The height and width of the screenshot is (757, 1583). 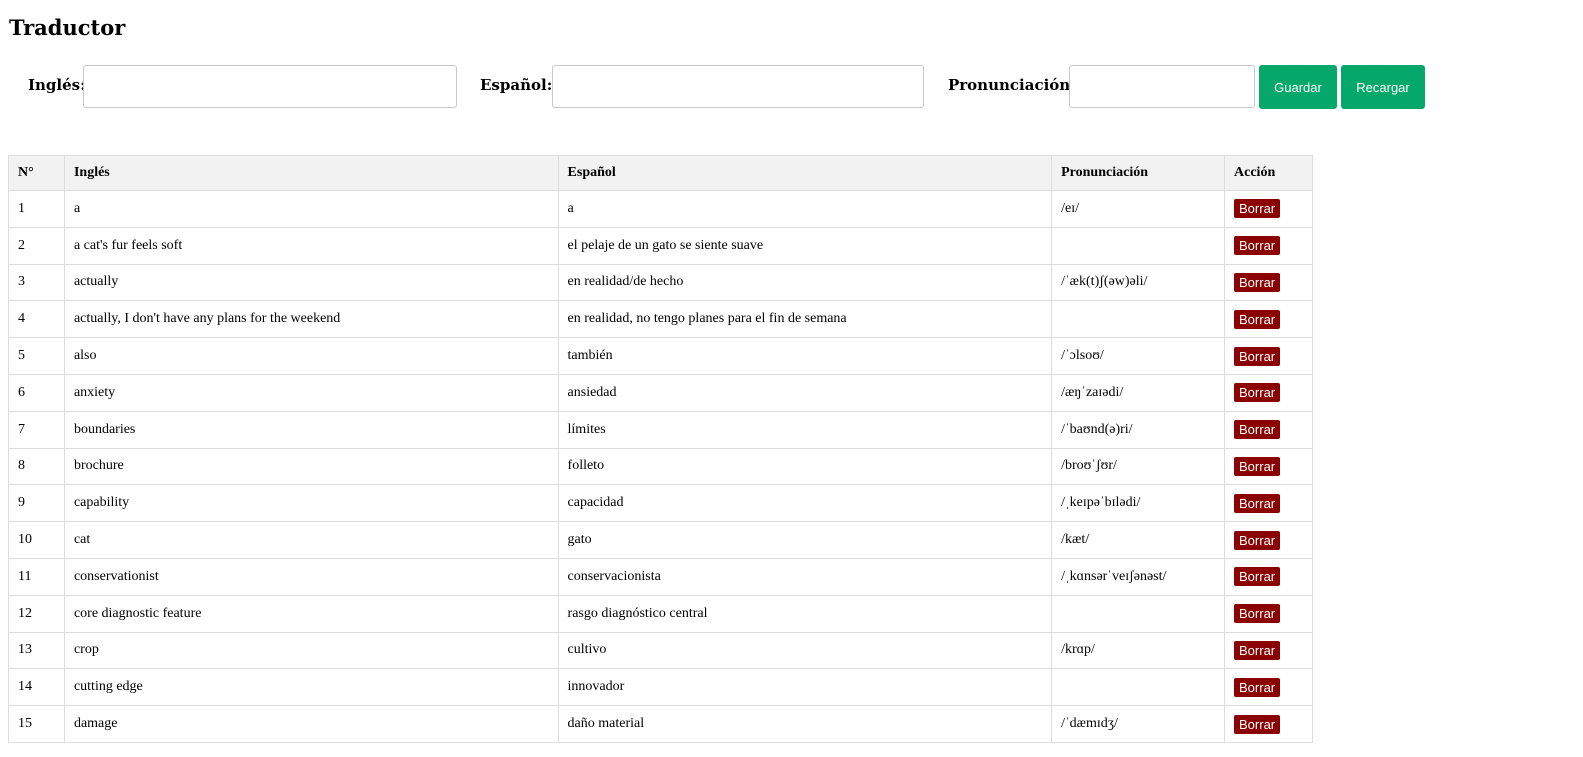 I want to click on cell-english: cat, so click(x=311, y=540).